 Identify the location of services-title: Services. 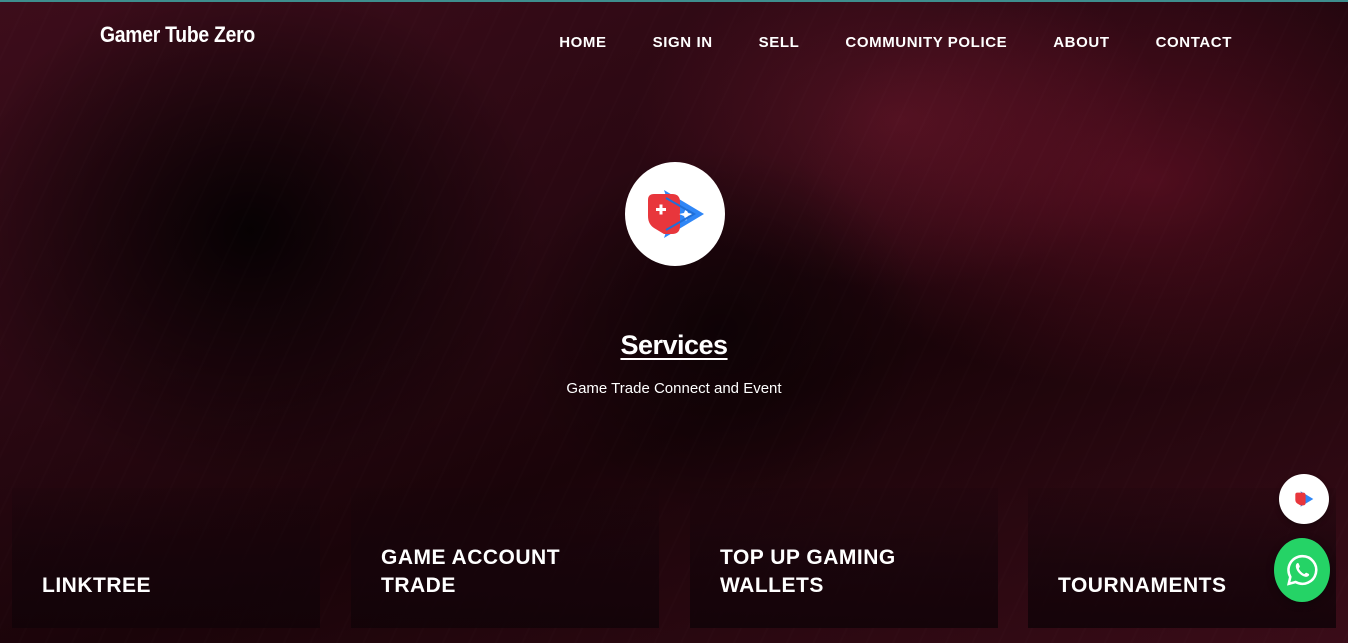
(674, 345).